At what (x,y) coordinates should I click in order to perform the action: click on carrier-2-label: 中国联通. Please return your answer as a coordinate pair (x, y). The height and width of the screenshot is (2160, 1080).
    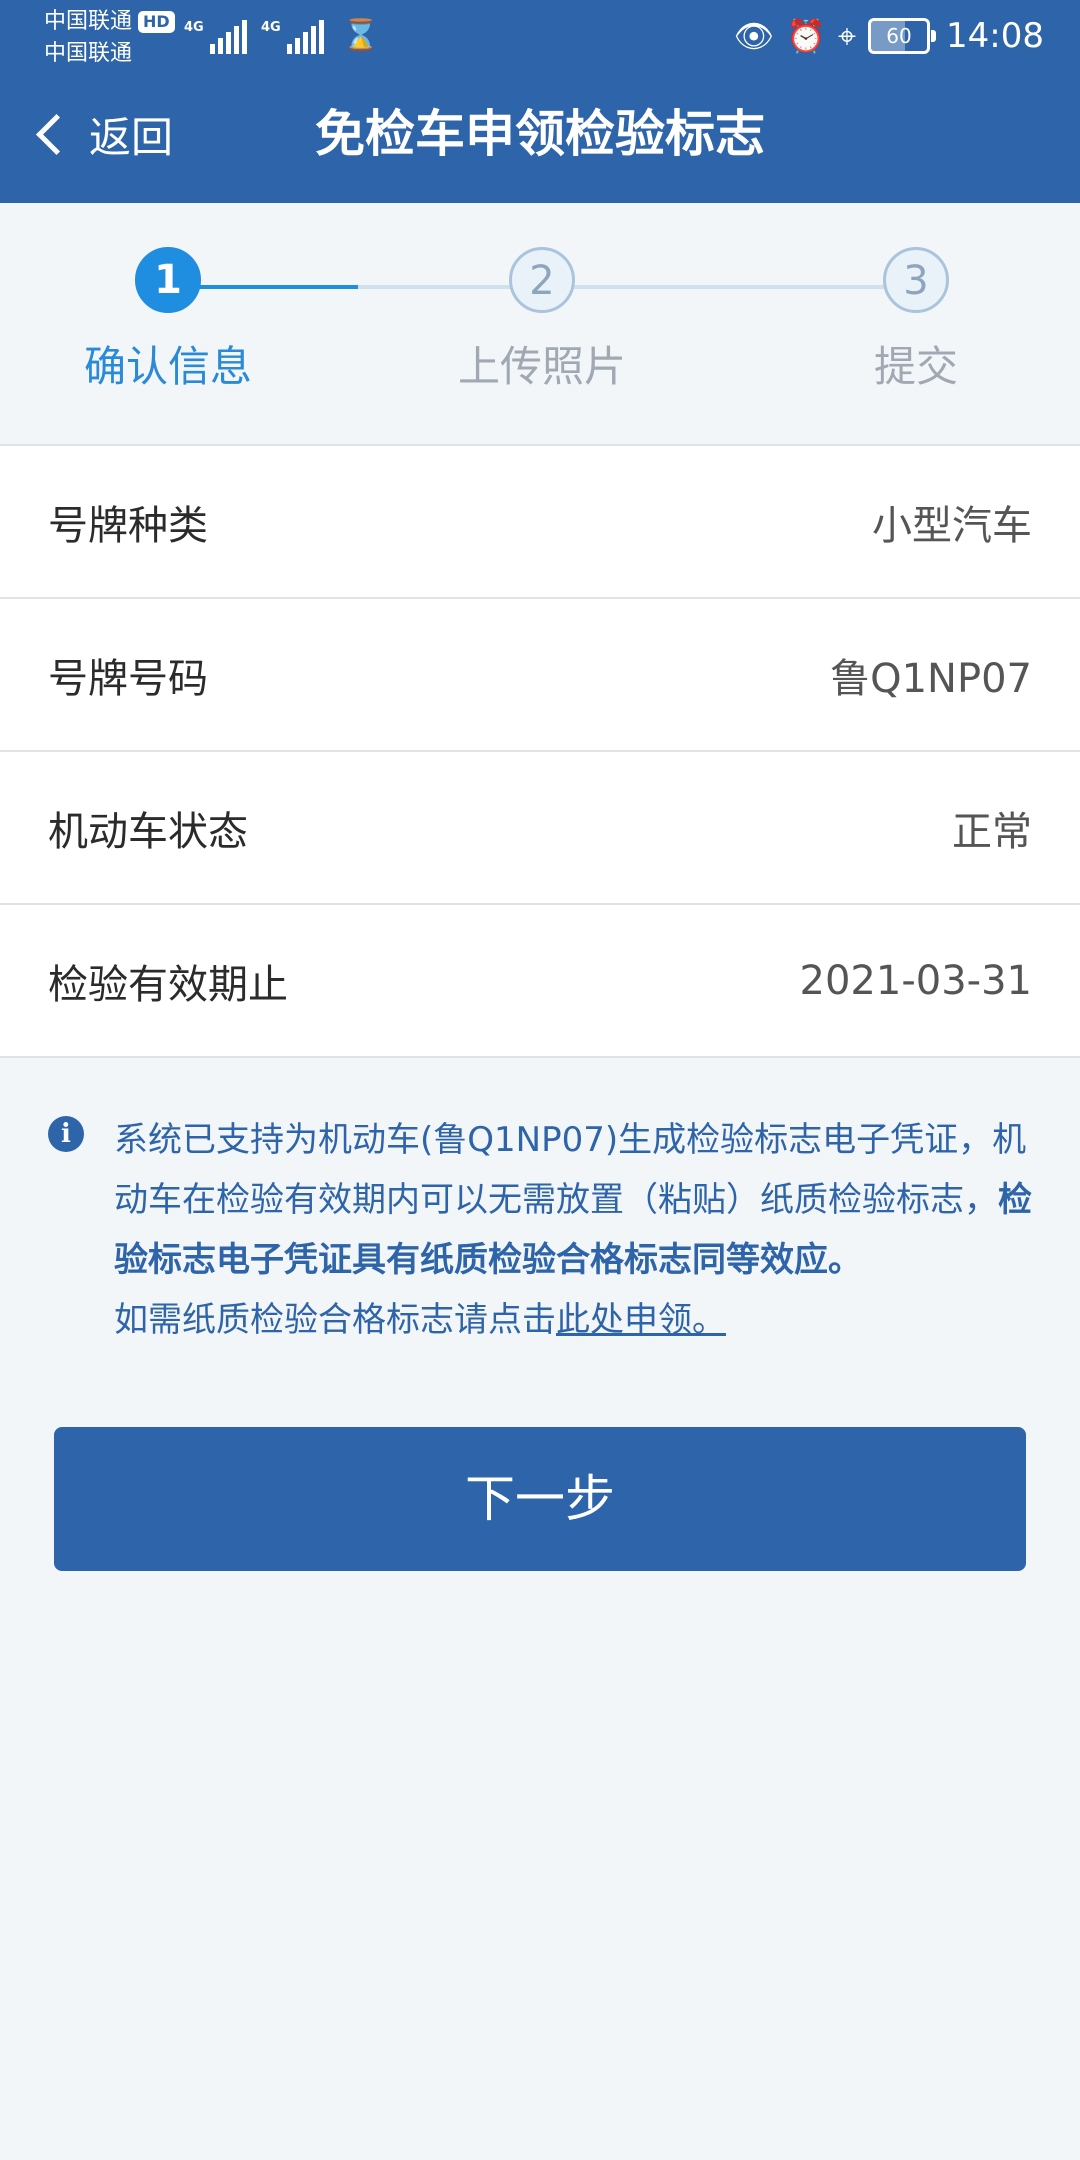
    Looking at the image, I should click on (88, 53).